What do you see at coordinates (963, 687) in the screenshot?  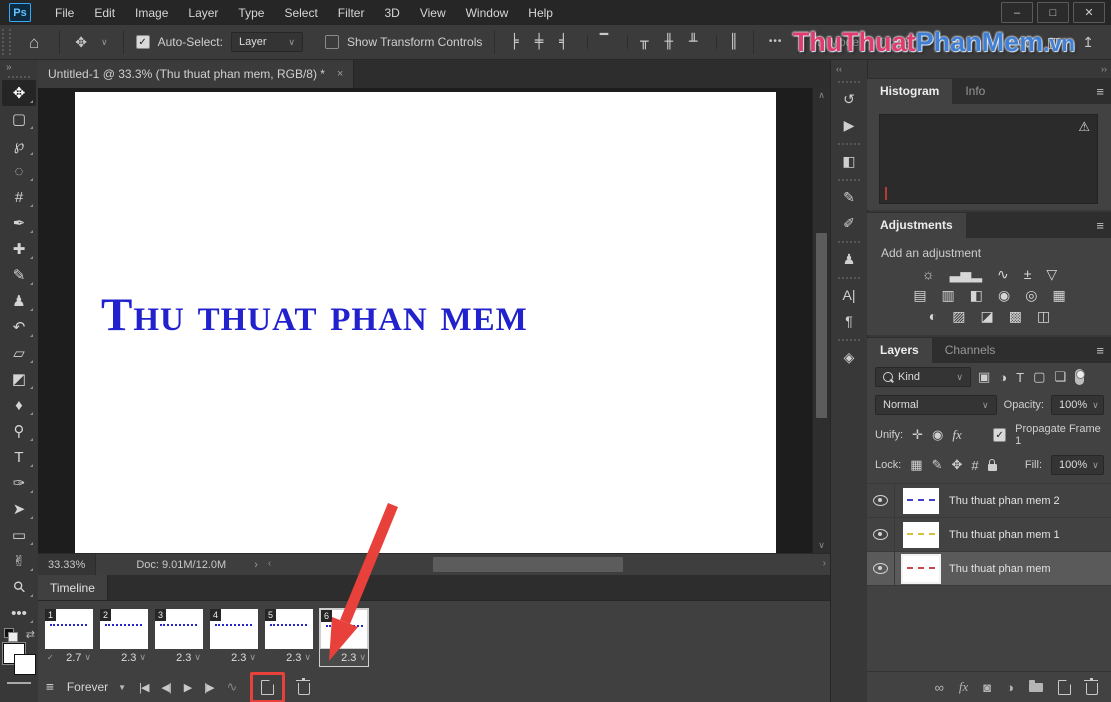 I see `layer-style-icon: fx` at bounding box center [963, 687].